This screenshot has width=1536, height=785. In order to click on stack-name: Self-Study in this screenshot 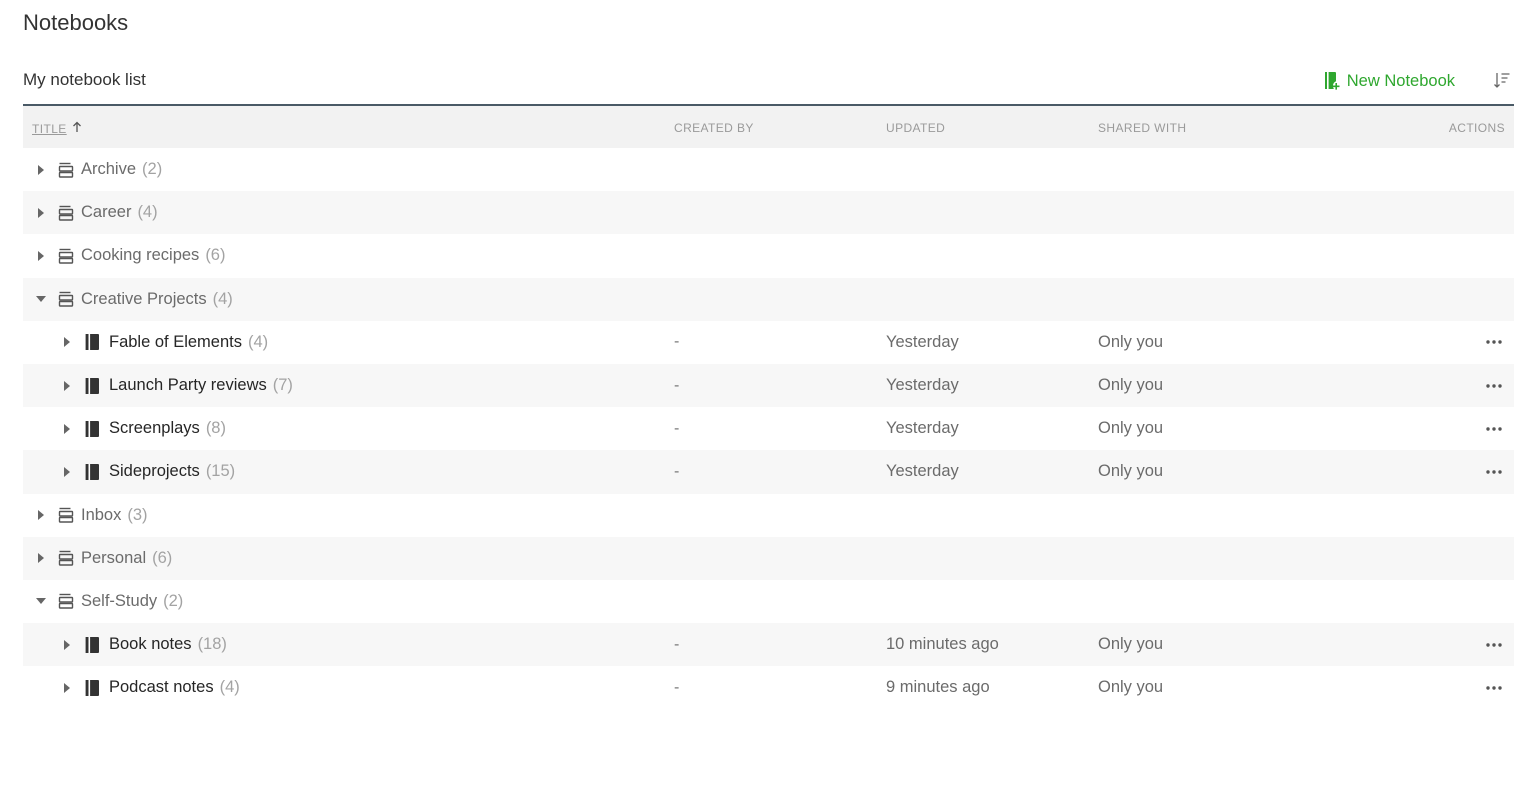, I will do `click(119, 601)`.